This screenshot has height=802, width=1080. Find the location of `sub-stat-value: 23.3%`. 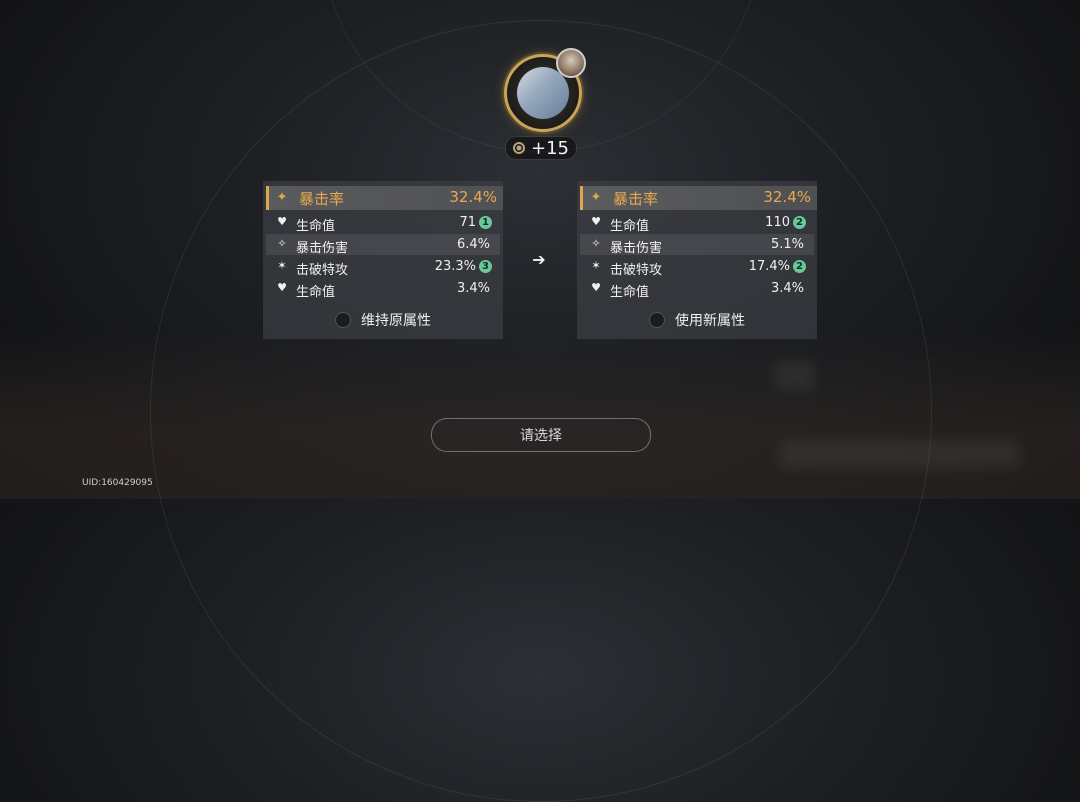

sub-stat-value: 23.3% is located at coordinates (455, 266).